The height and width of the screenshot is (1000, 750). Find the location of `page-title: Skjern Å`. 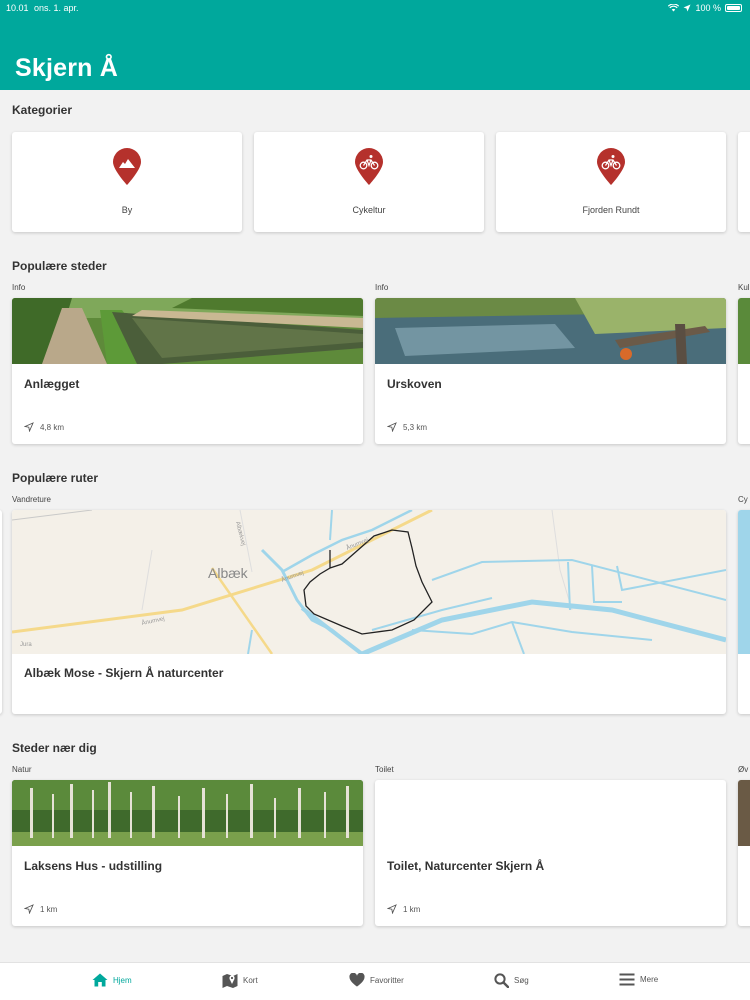

page-title: Skjern Å is located at coordinates (67, 68).